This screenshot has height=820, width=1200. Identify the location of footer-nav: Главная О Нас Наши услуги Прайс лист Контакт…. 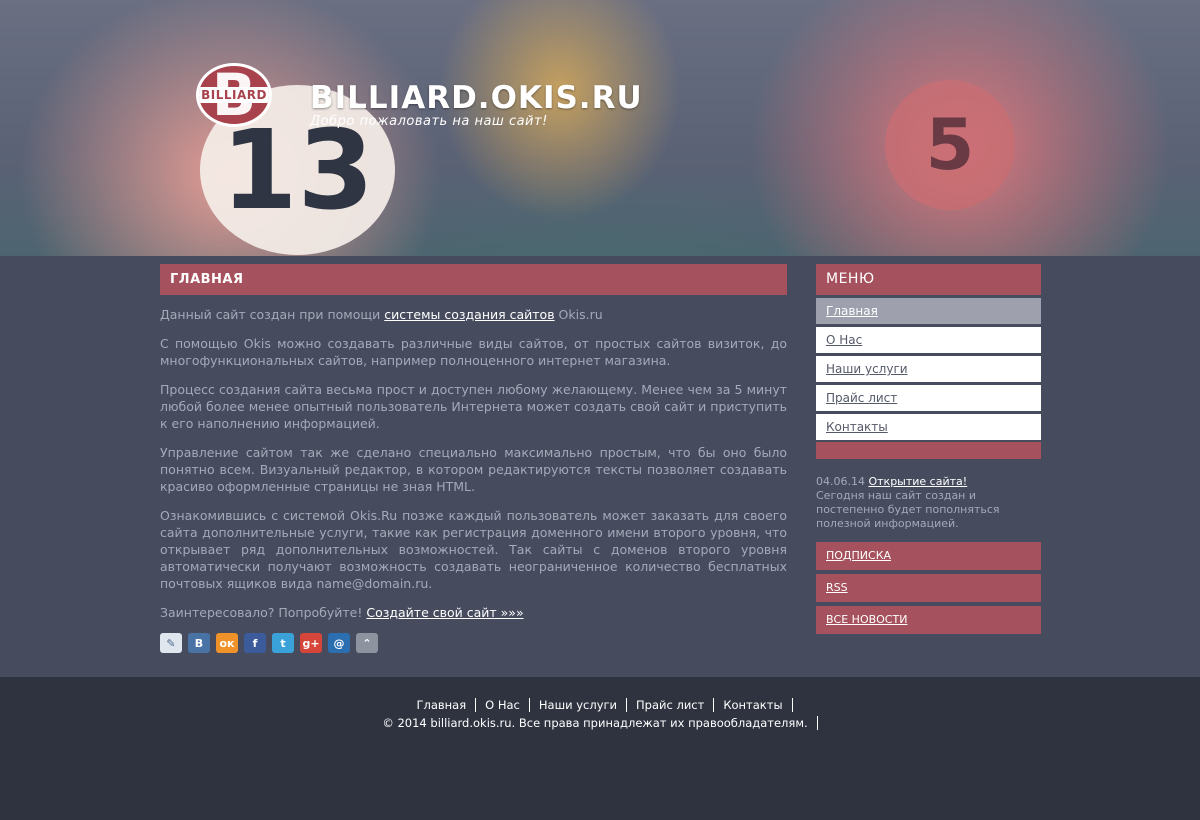
(600, 705).